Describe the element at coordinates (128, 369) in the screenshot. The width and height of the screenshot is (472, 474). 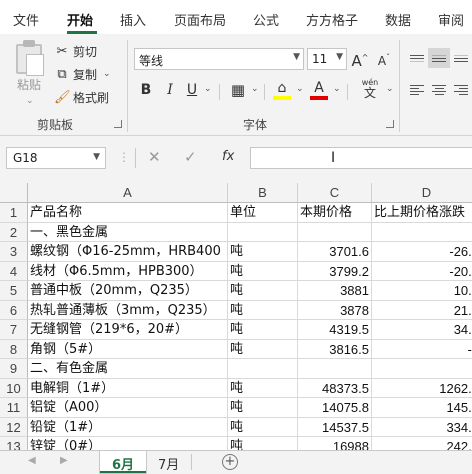
I see `table-cell: 二、有色金属` at that location.